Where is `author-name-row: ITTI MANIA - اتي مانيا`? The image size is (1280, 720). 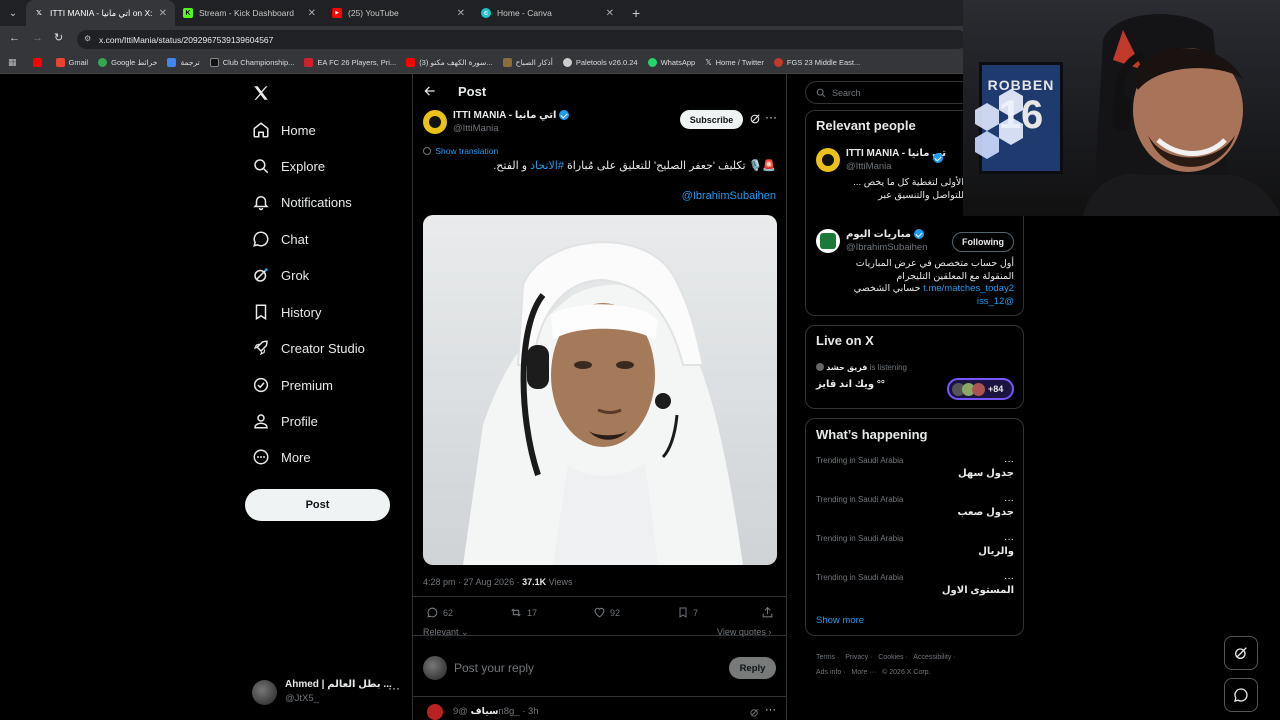
author-name-row: ITTI MANIA - اتي مانيا is located at coordinates (511, 115).